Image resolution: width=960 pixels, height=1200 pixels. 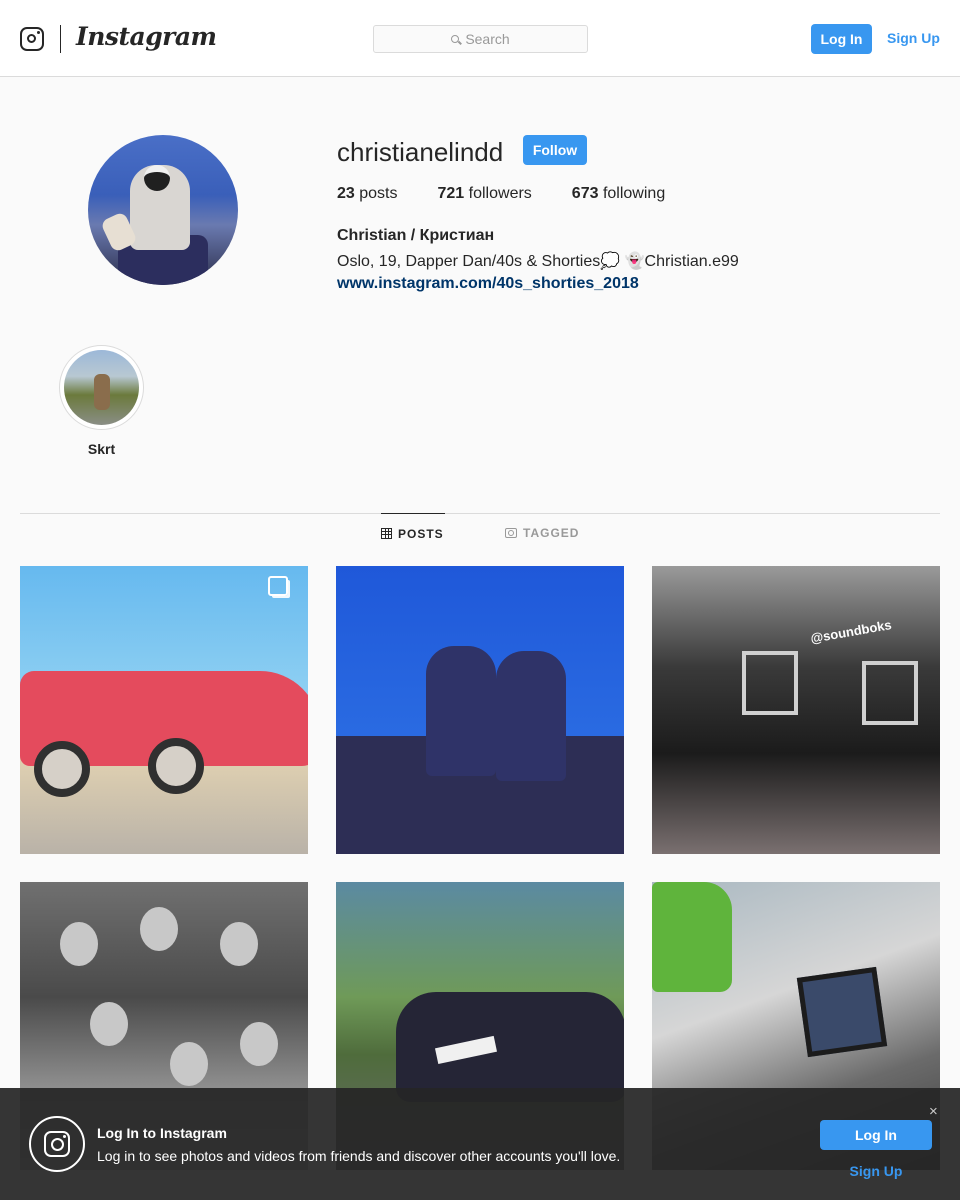 What do you see at coordinates (841, 39) in the screenshot?
I see `login-button: Log In` at bounding box center [841, 39].